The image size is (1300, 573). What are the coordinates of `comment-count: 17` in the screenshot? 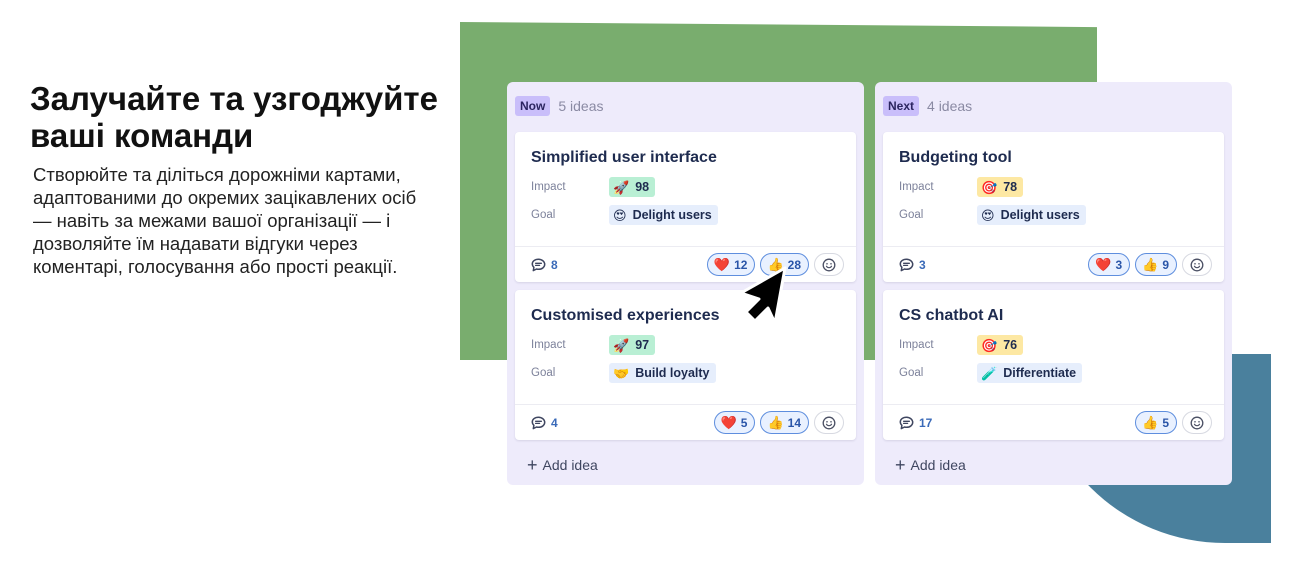 It's located at (926, 423).